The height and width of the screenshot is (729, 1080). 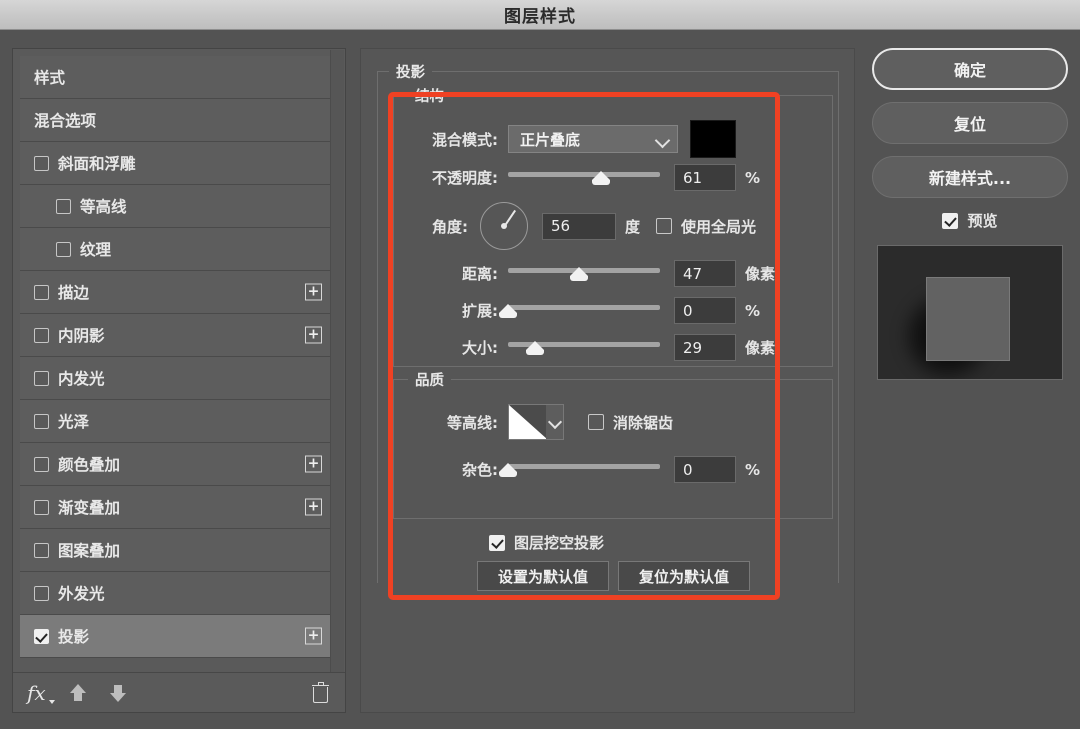 What do you see at coordinates (579, 470) in the screenshot?
I see `noise-slider` at bounding box center [579, 470].